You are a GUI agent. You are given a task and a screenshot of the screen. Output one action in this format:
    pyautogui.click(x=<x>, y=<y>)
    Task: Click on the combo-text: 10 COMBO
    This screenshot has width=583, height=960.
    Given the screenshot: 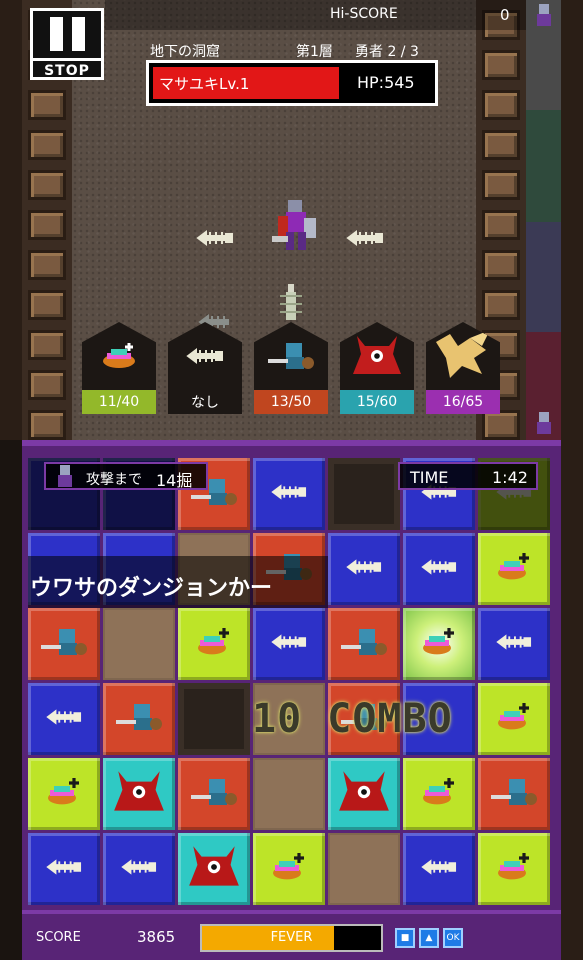 What is the action you would take?
    pyautogui.click(x=352, y=719)
    